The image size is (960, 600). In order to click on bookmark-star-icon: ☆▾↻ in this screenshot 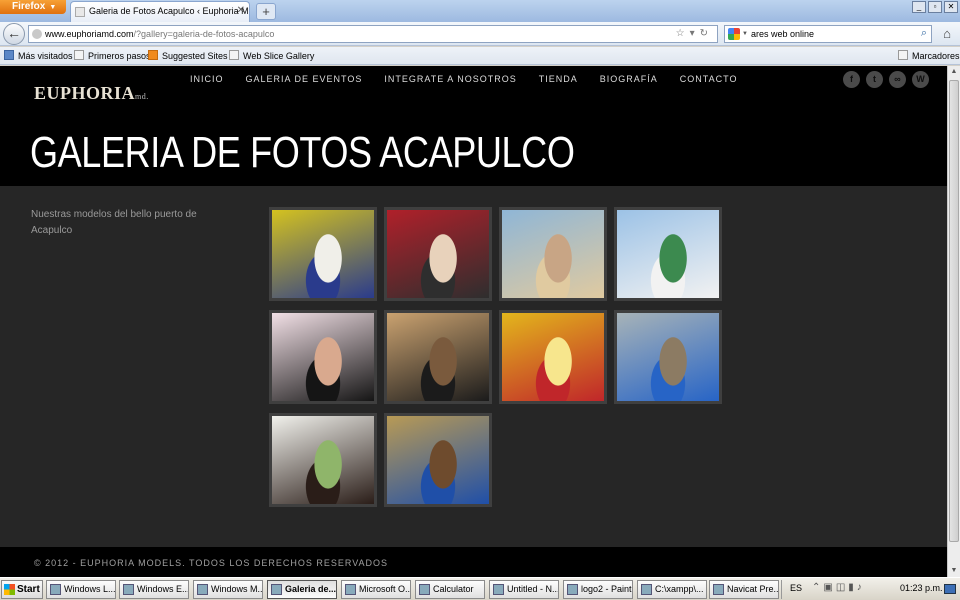, I will do `click(694, 34)`.